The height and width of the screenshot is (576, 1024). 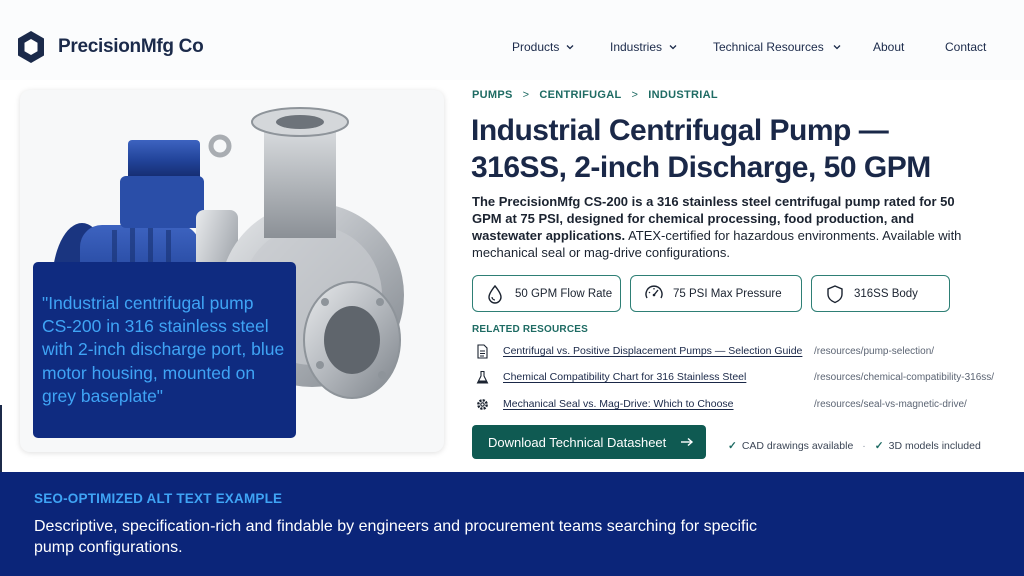 I want to click on title-line-1: Industrial Centrifugal Pump —, so click(x=680, y=130).